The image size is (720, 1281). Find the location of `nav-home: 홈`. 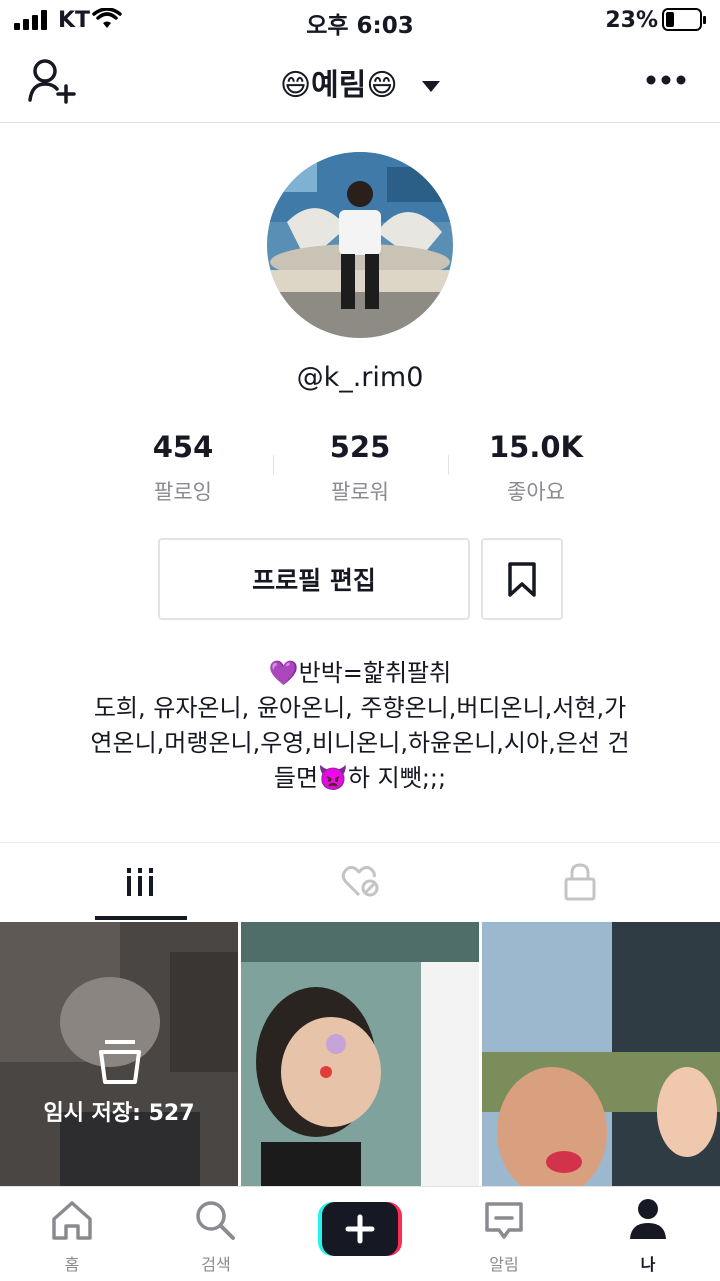

nav-home: 홈 is located at coordinates (72, 1234).